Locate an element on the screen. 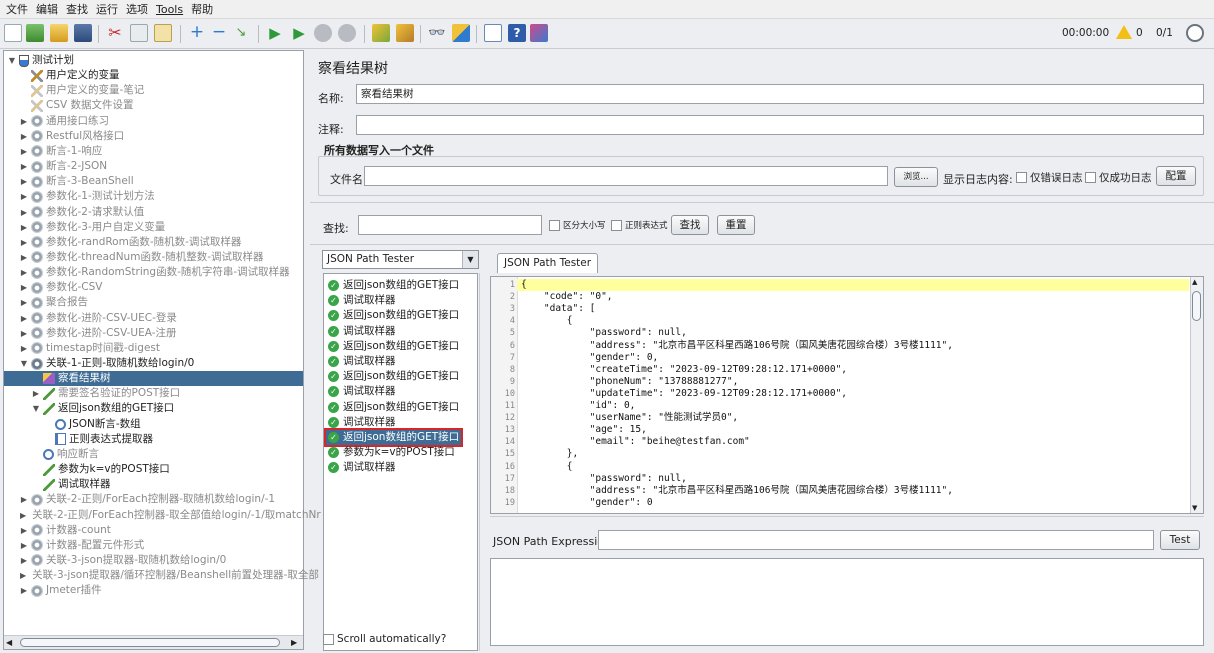 This screenshot has height=653, width=1214. tree-node: 参数为k=v的POST接口 is located at coordinates (153, 469).